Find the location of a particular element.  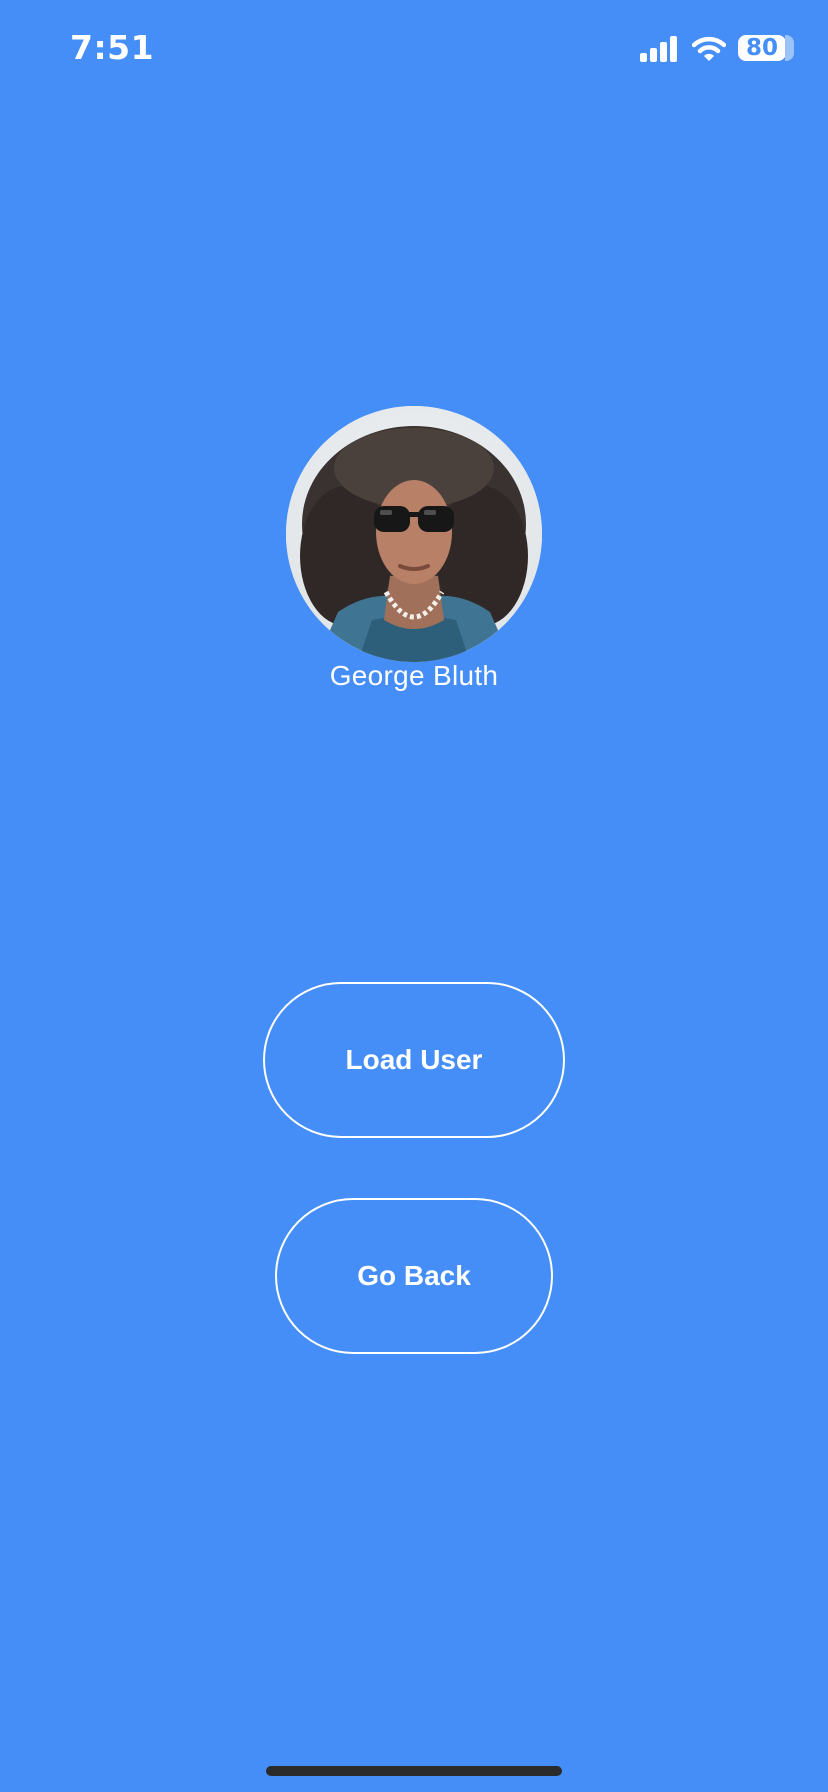

battery-level: 80 is located at coordinates (761, 48).